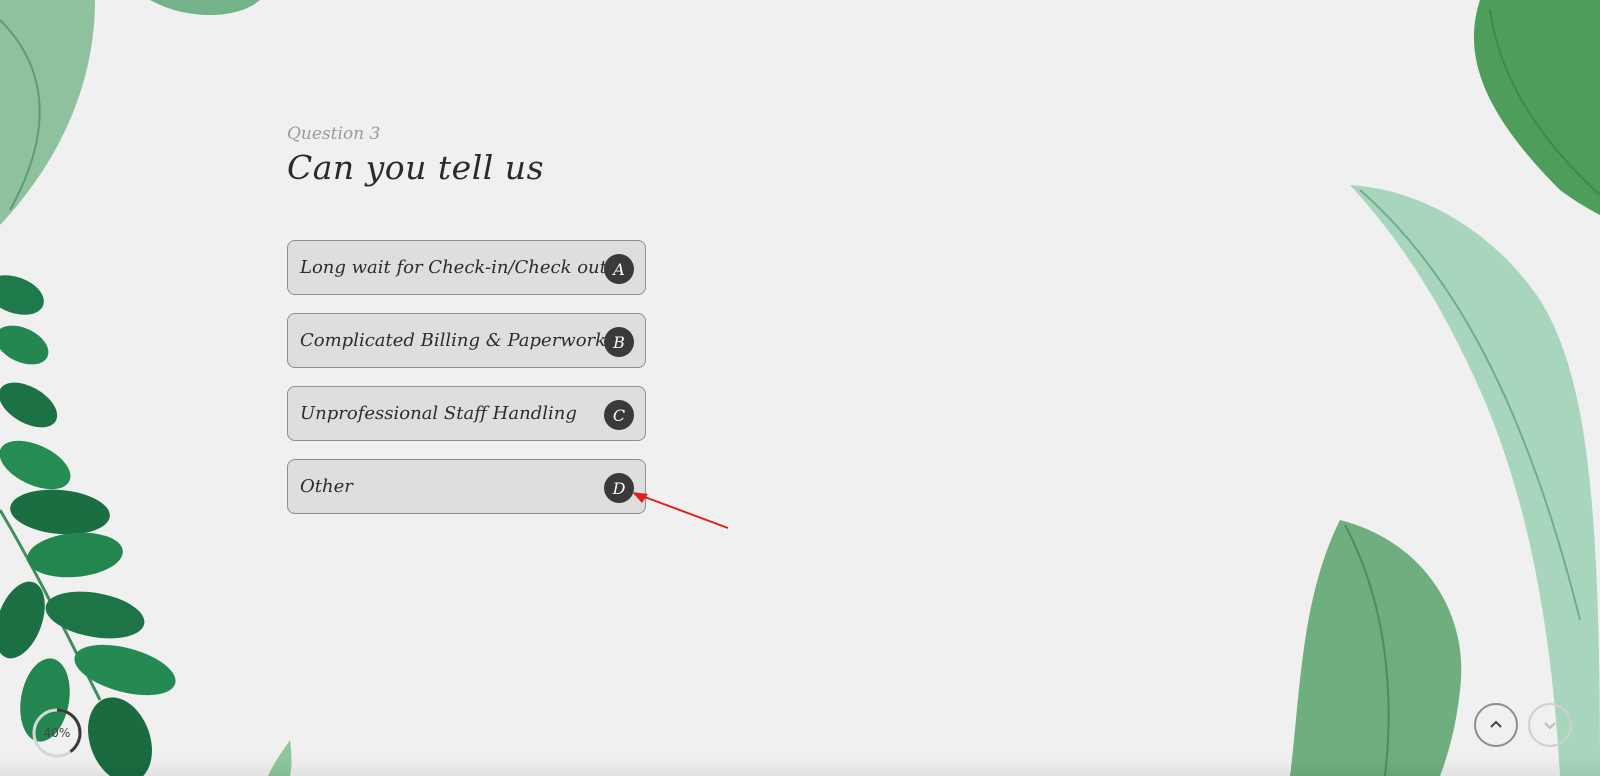  What do you see at coordinates (619, 269) in the screenshot?
I see `option-key-badge: A` at bounding box center [619, 269].